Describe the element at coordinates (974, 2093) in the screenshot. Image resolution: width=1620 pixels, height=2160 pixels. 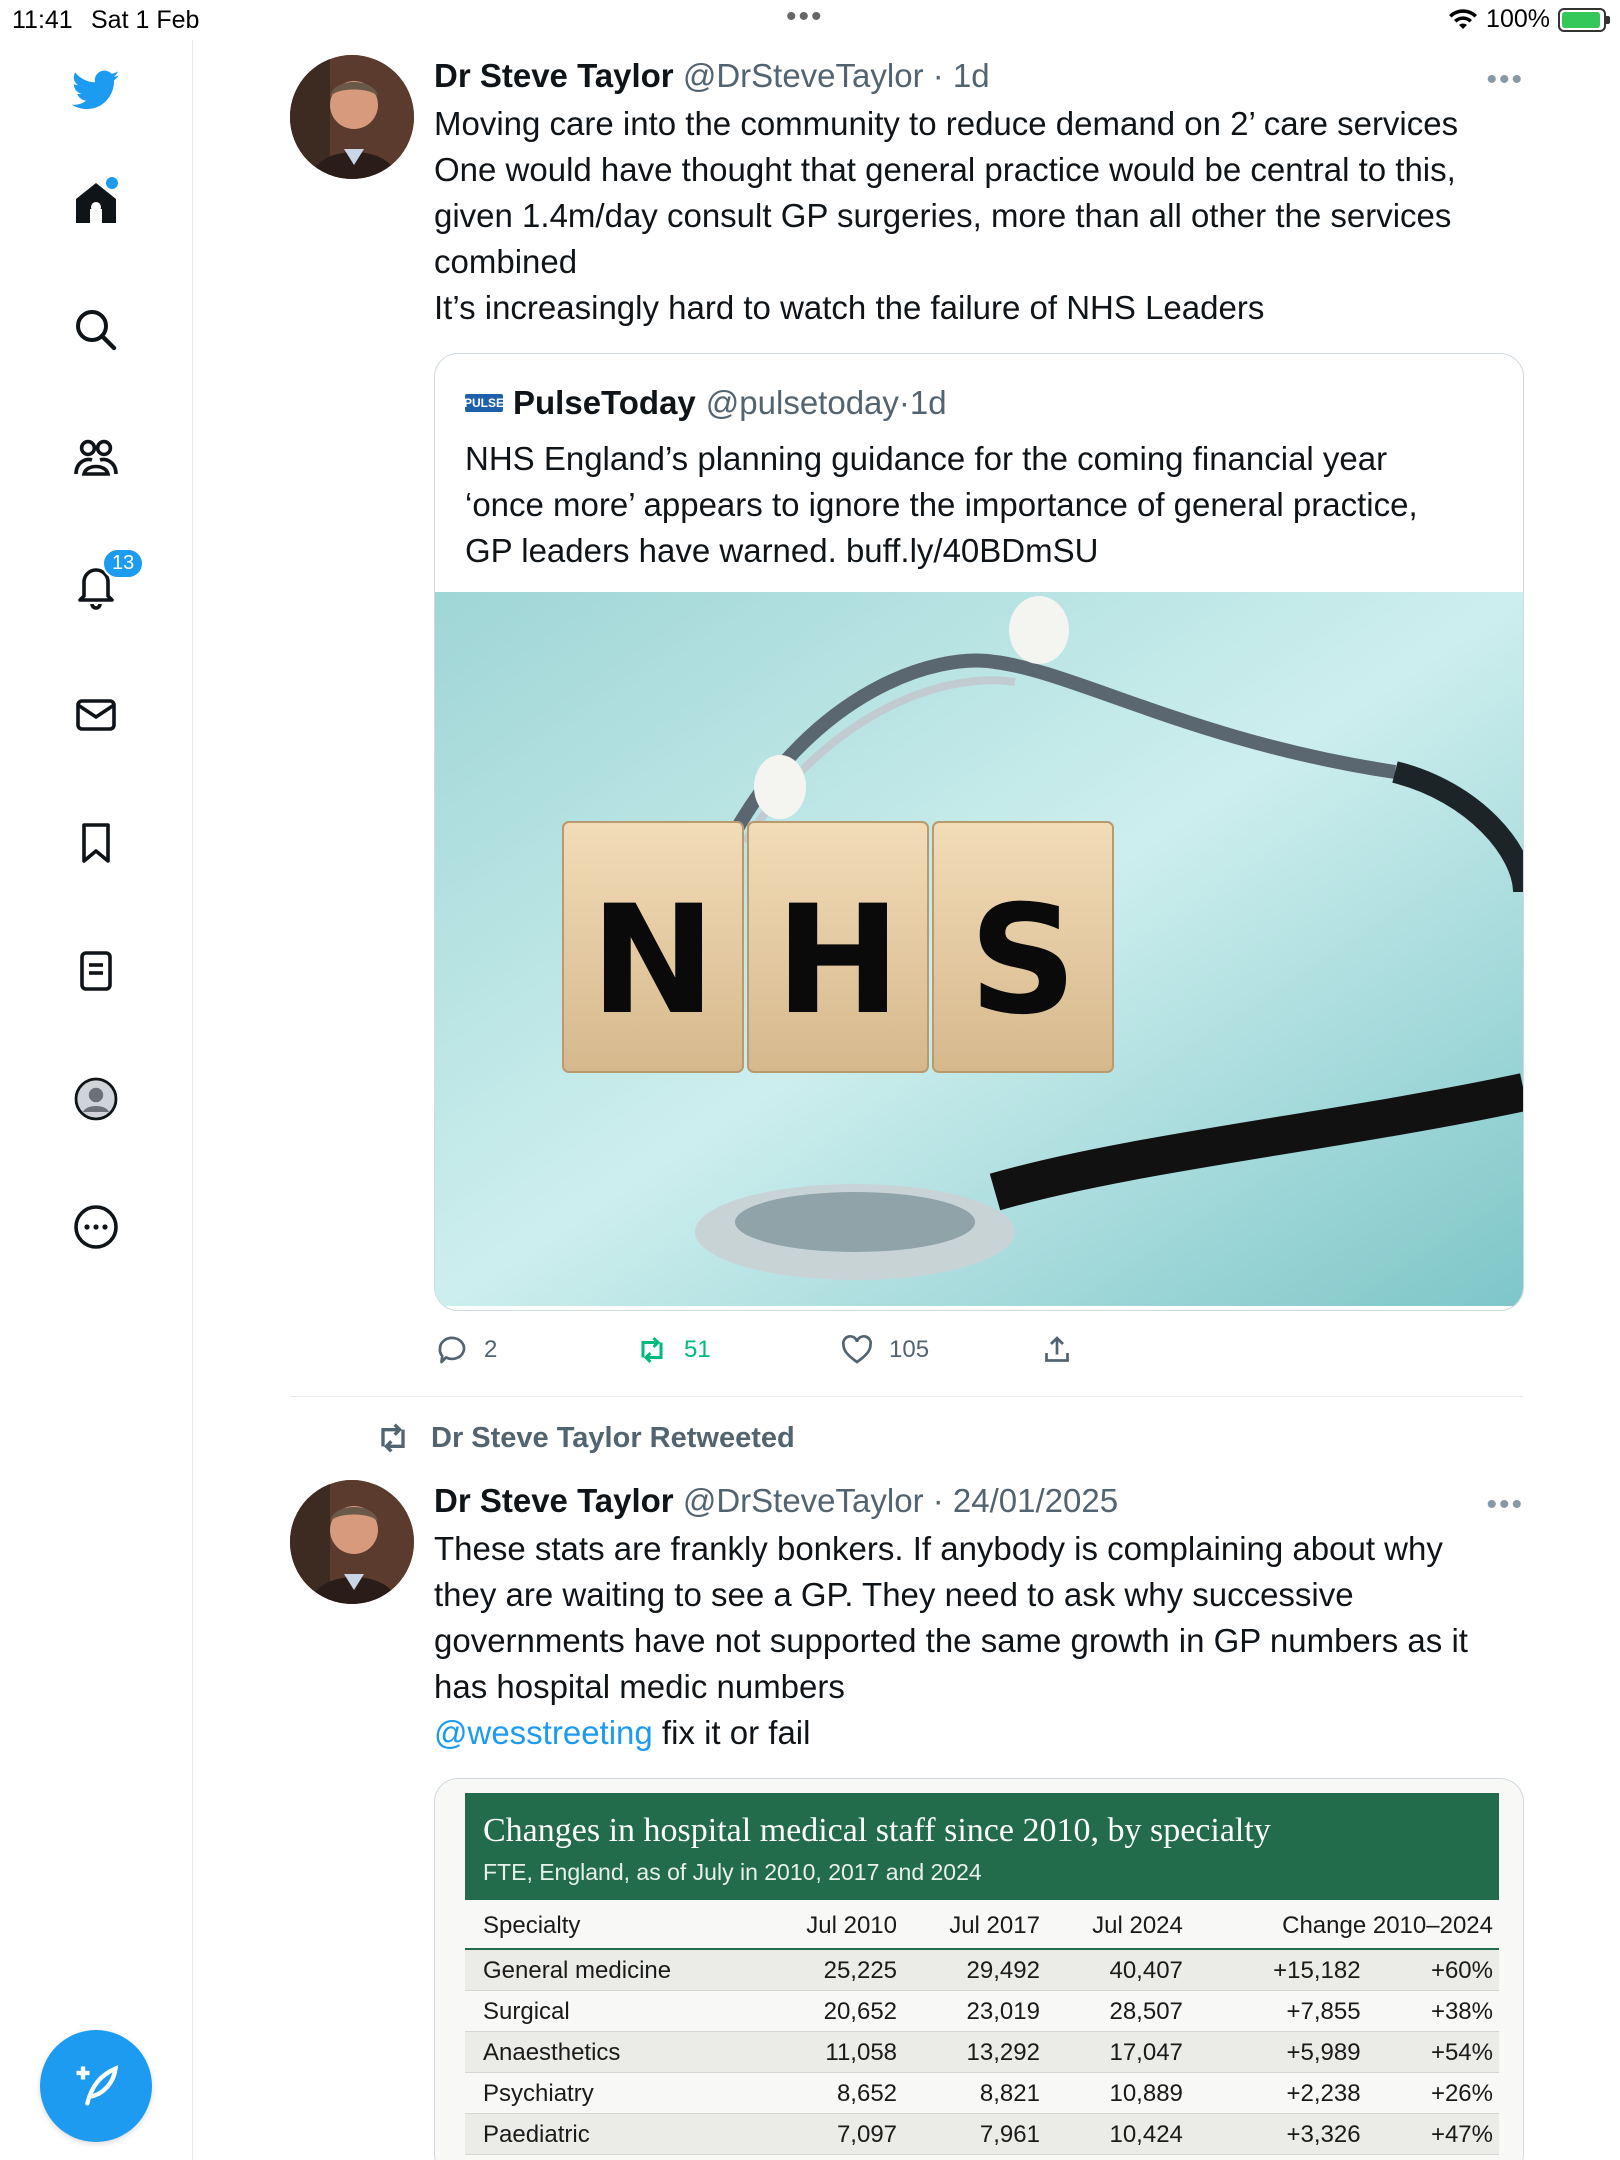
I see `table-cell: 8,821` at that location.